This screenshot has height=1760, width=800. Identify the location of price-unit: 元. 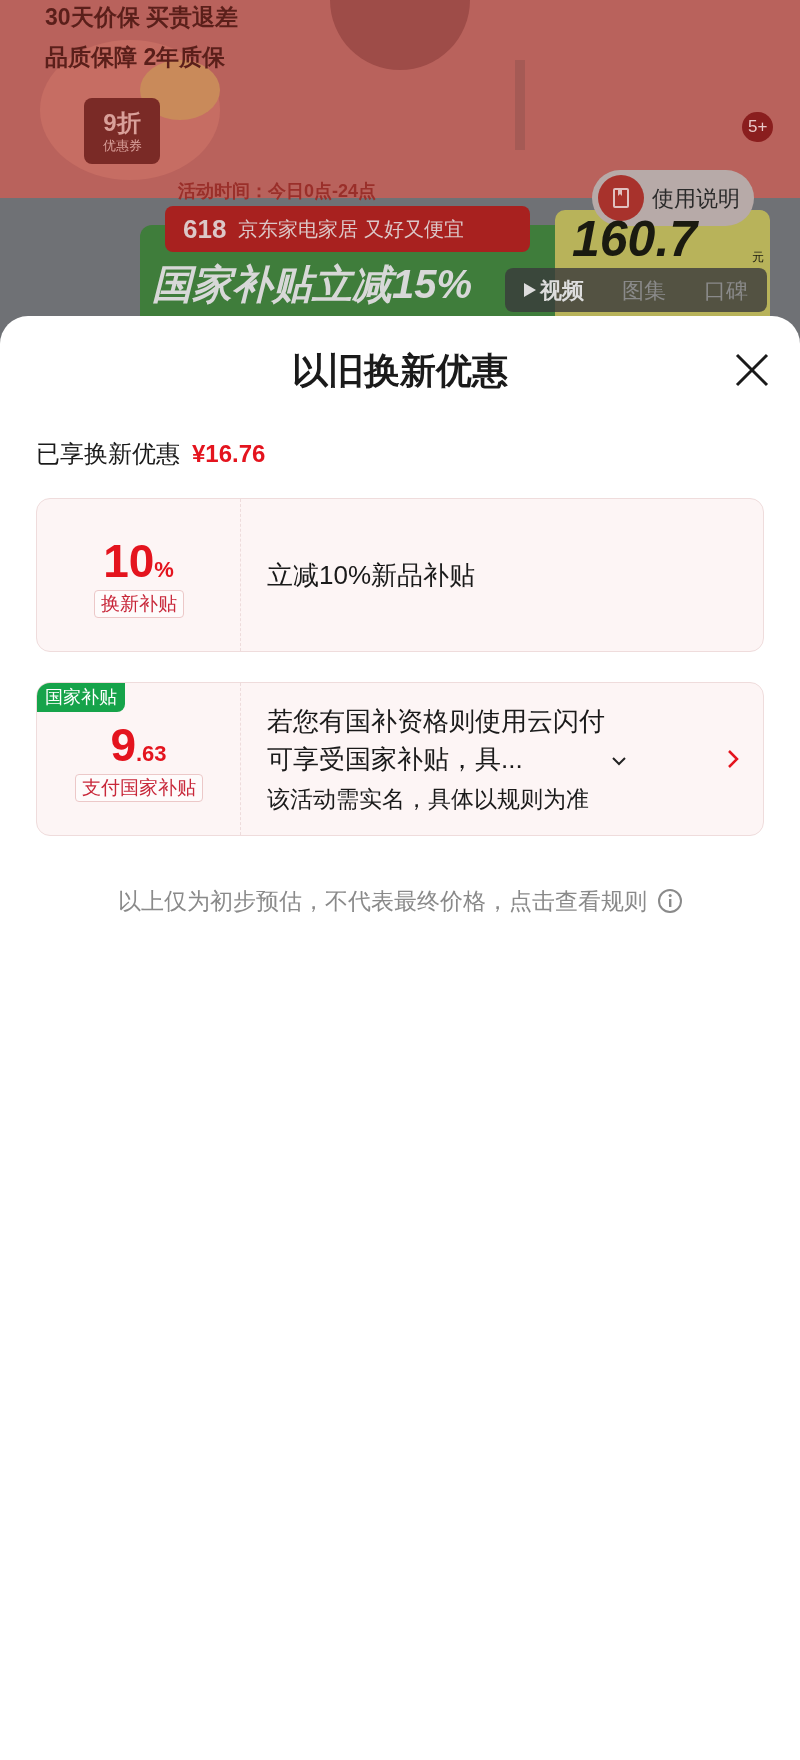
(758, 257).